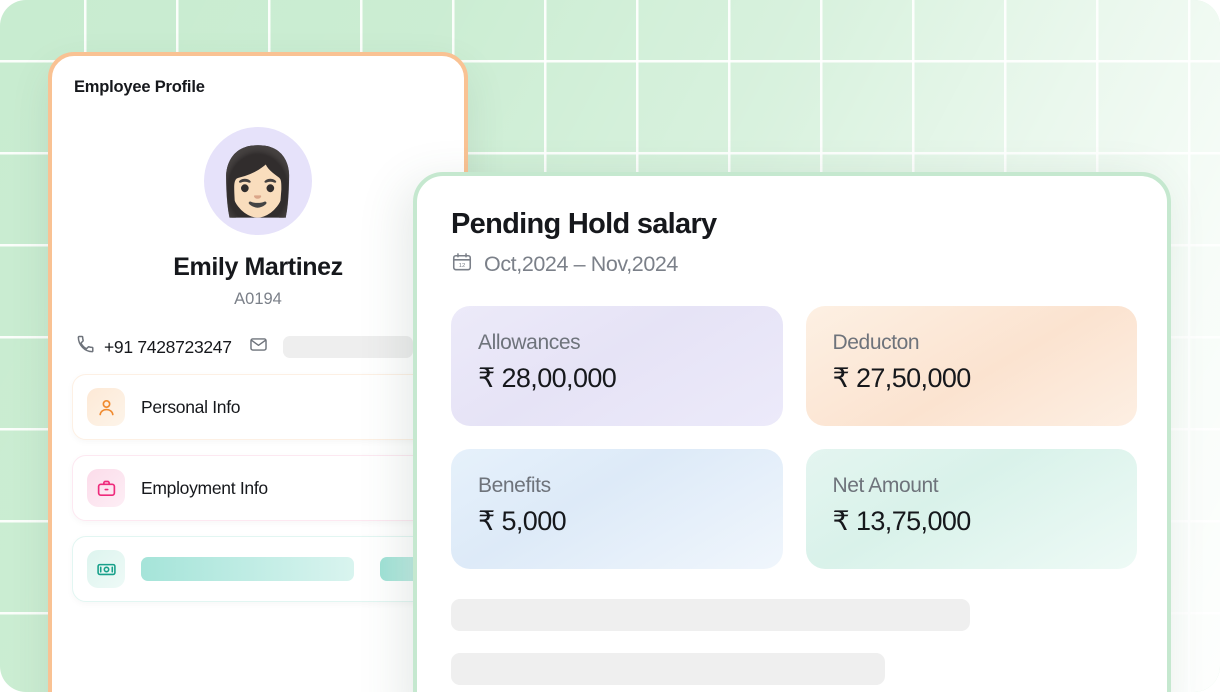 The width and height of the screenshot is (1220, 692). I want to click on banknote-icon, so click(106, 569).